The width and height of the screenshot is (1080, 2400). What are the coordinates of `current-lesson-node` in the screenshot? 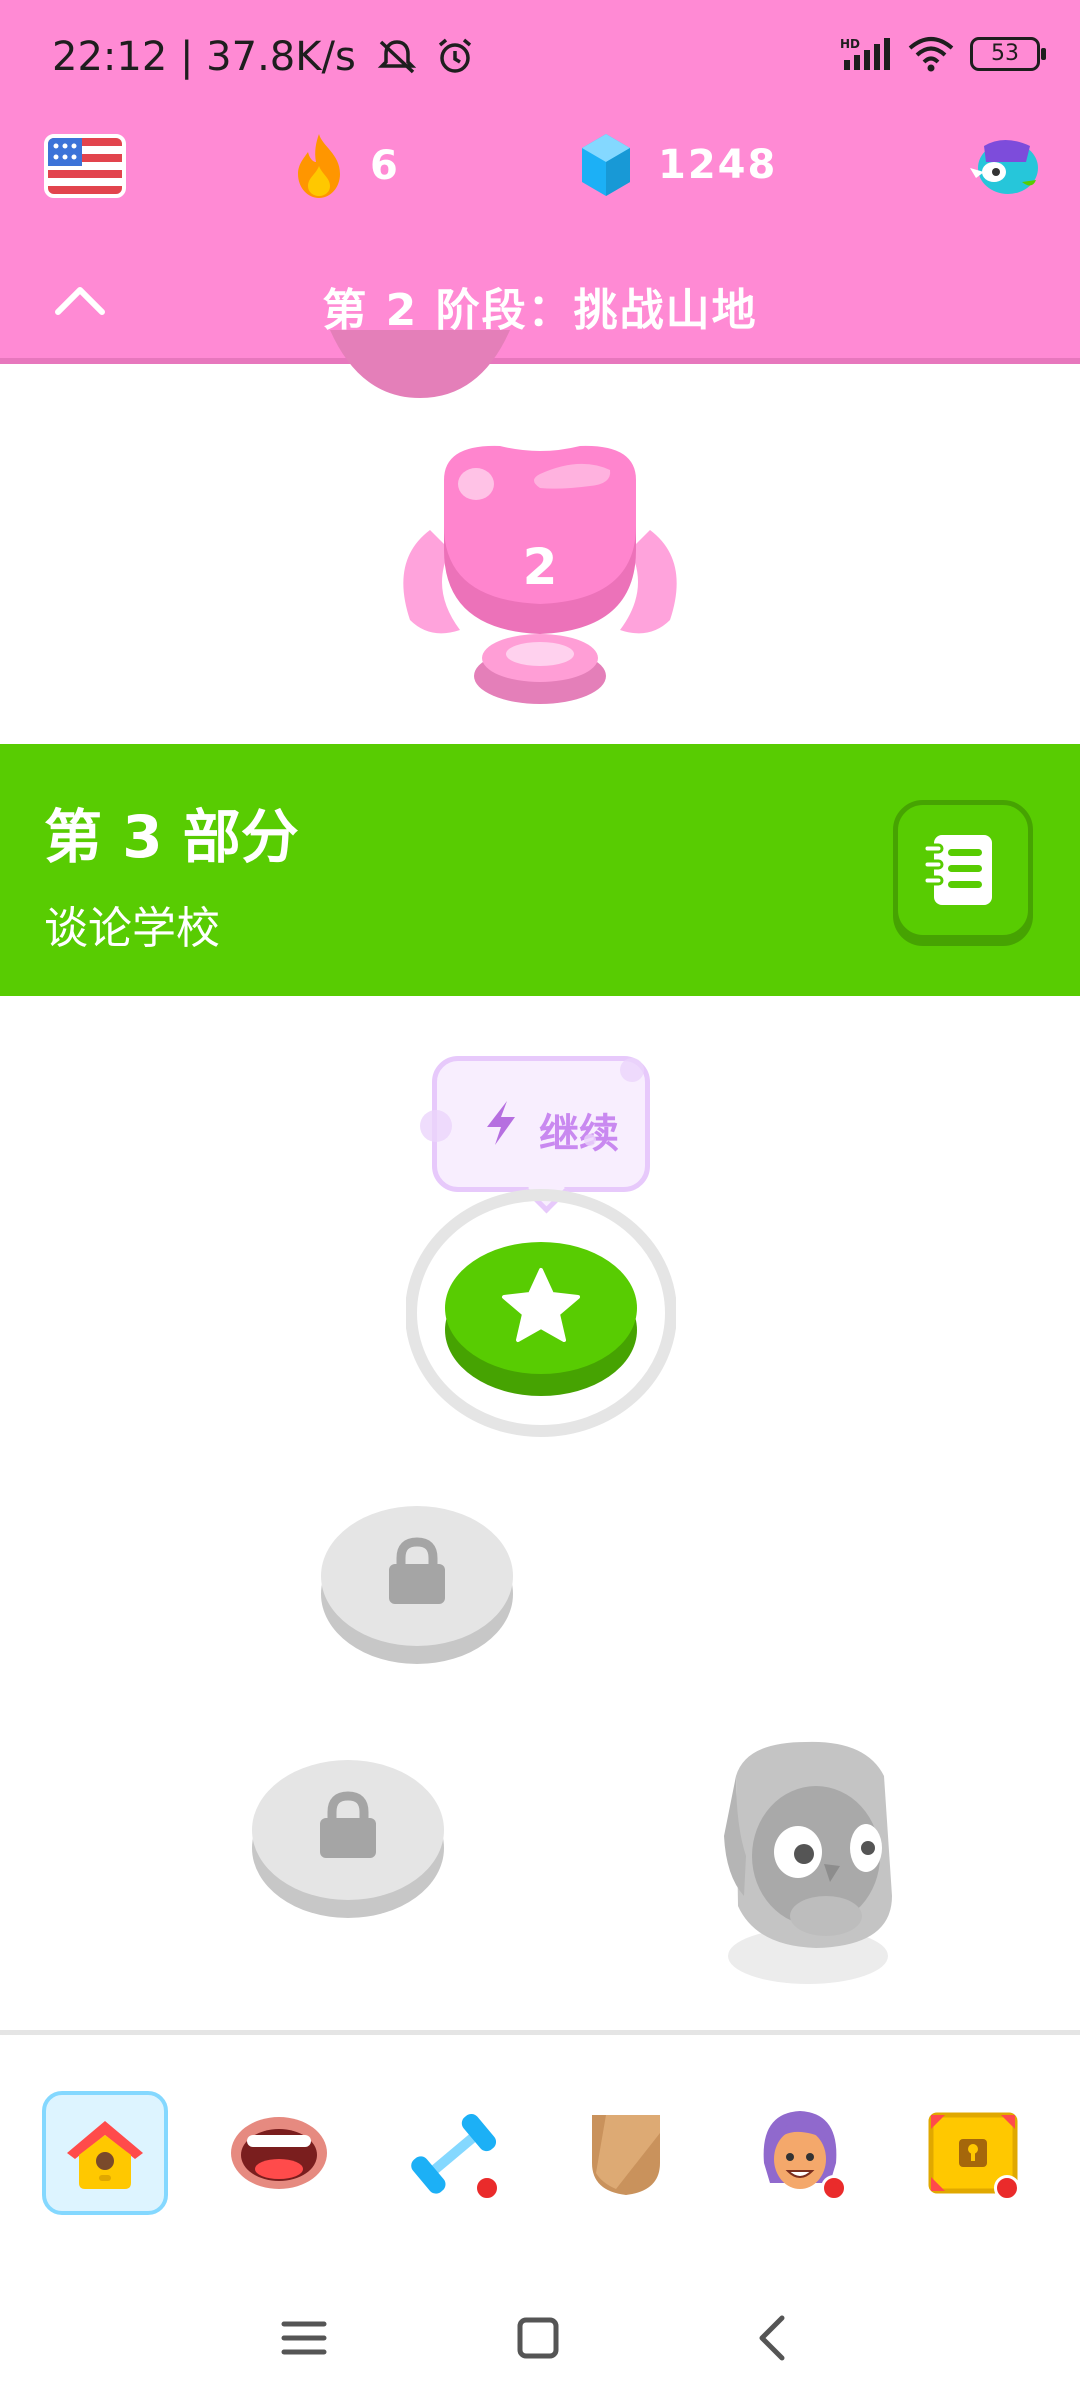 It's located at (541, 1313).